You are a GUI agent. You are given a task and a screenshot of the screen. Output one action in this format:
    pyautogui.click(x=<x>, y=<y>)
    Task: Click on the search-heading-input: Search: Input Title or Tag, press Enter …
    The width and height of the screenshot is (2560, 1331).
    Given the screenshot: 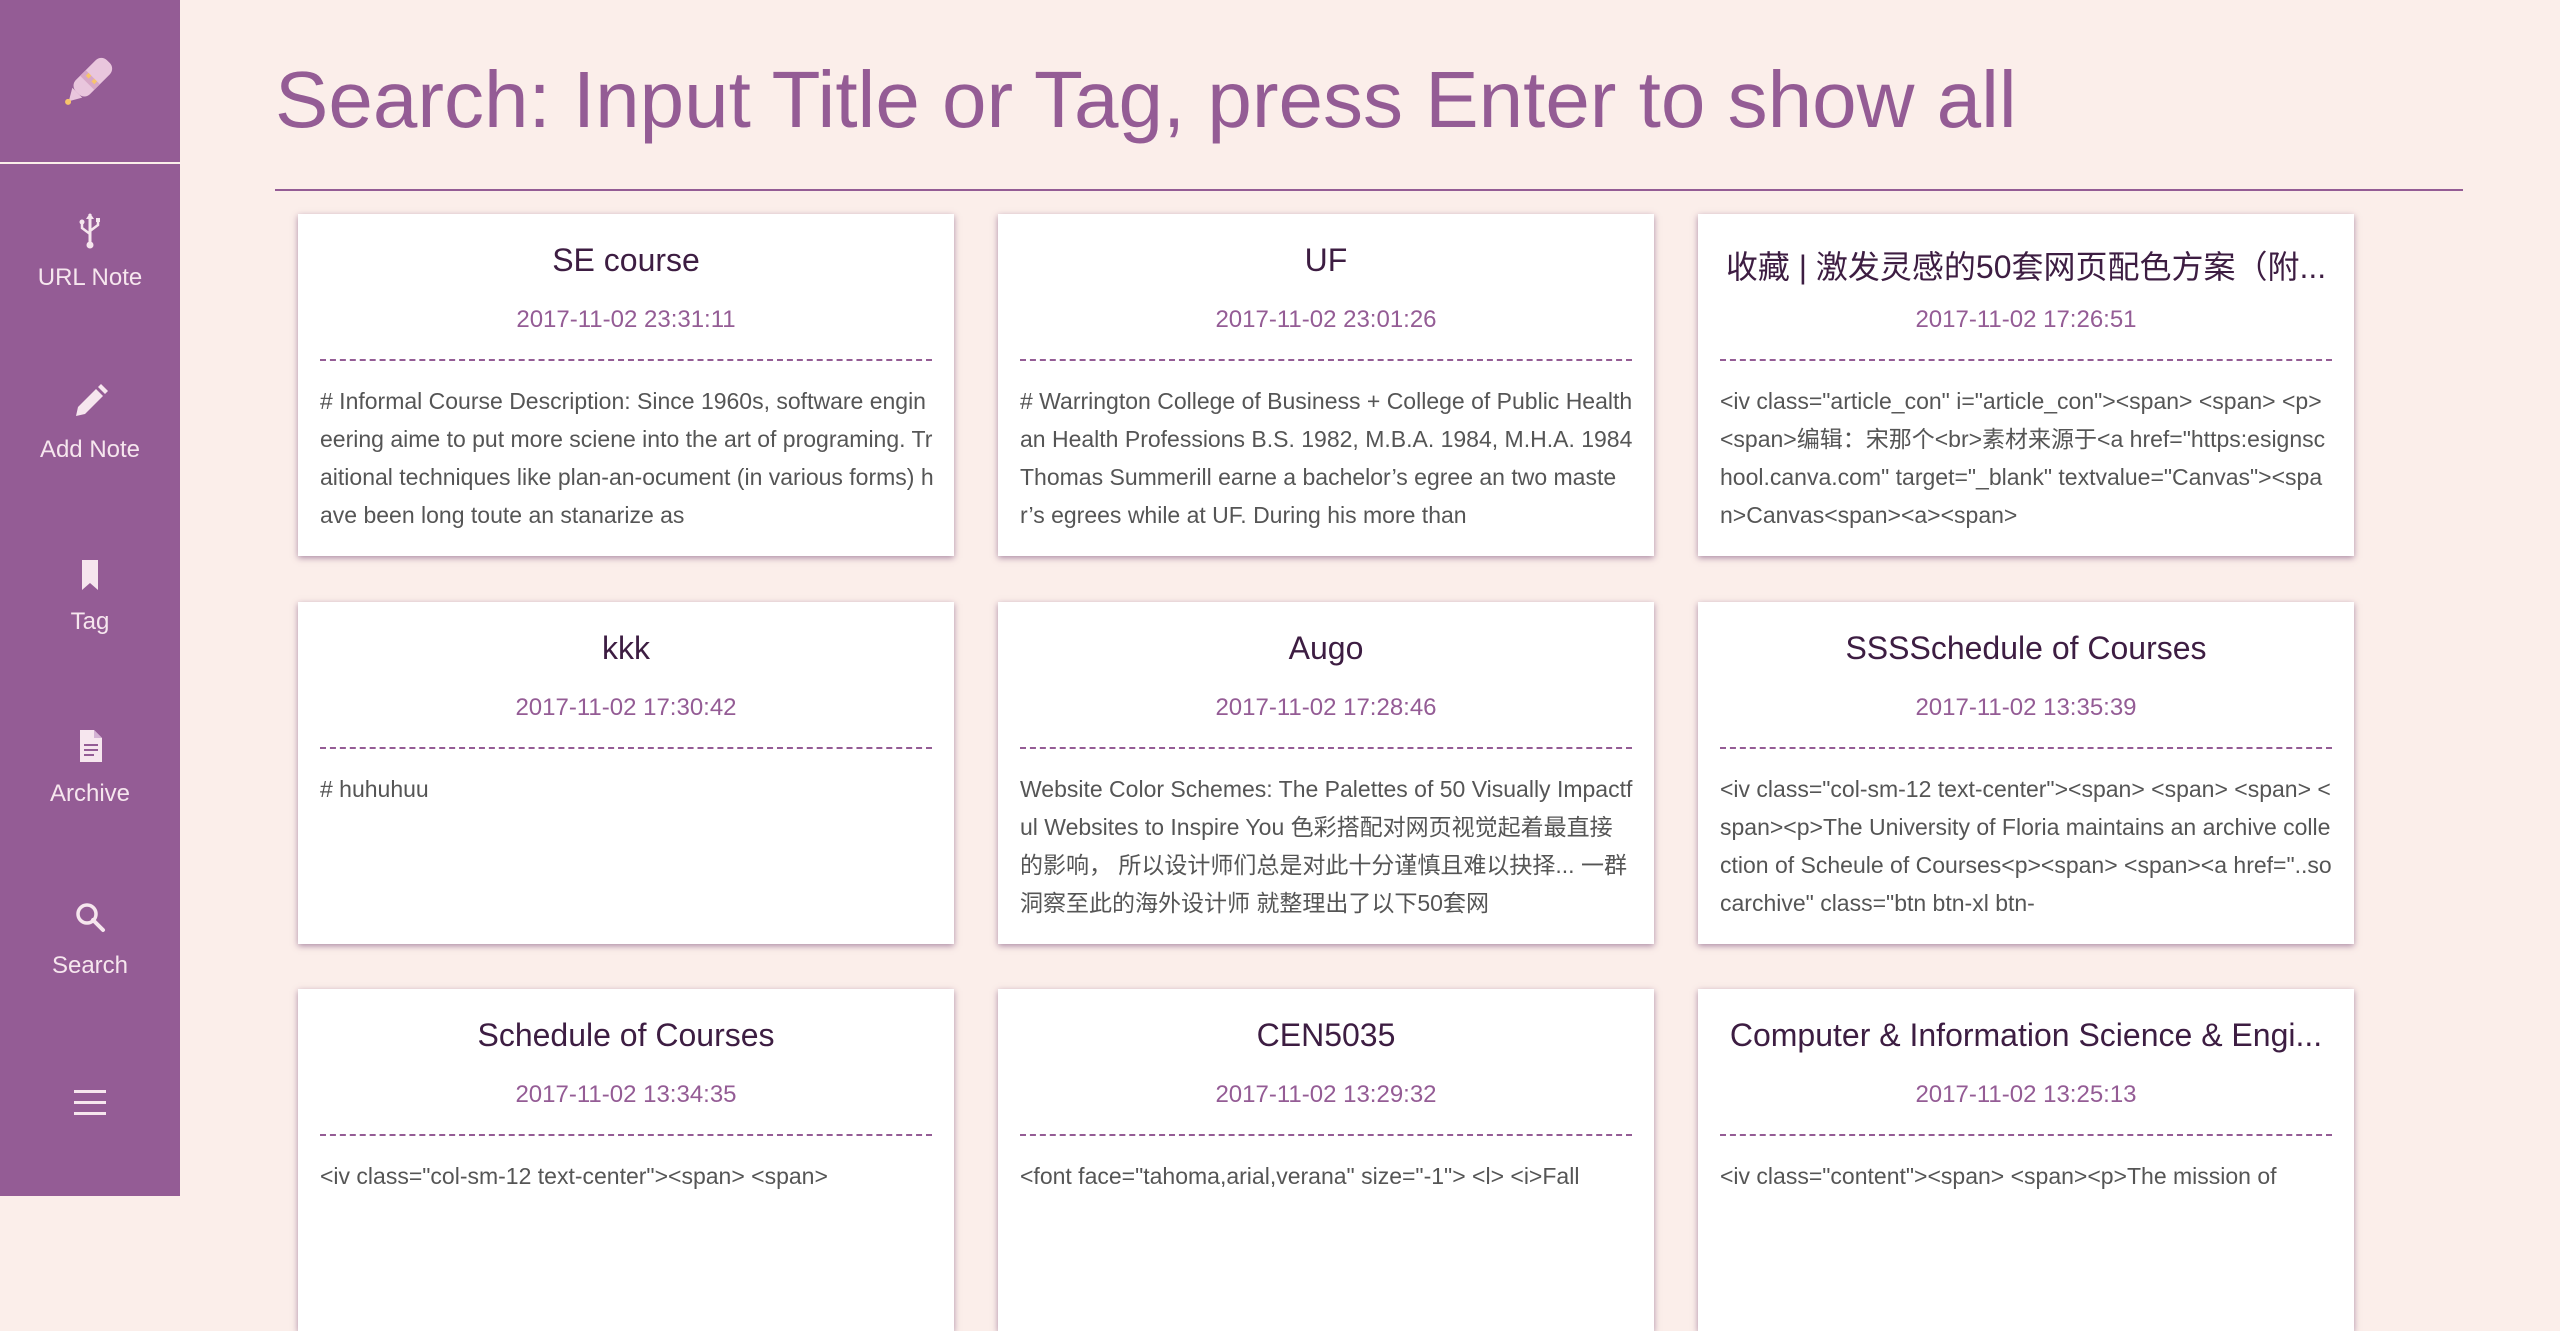 What is the action you would take?
    pyautogui.click(x=1146, y=100)
    